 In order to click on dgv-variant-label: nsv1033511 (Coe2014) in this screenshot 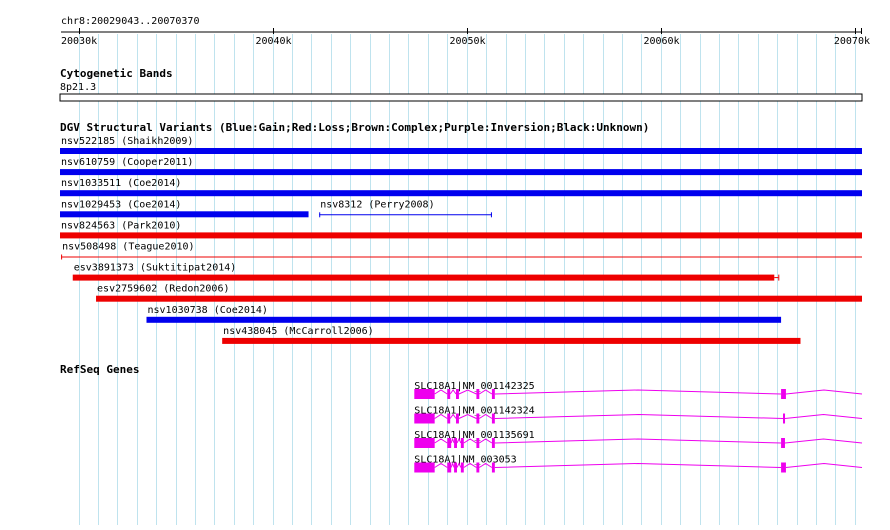, I will do `click(121, 183)`.